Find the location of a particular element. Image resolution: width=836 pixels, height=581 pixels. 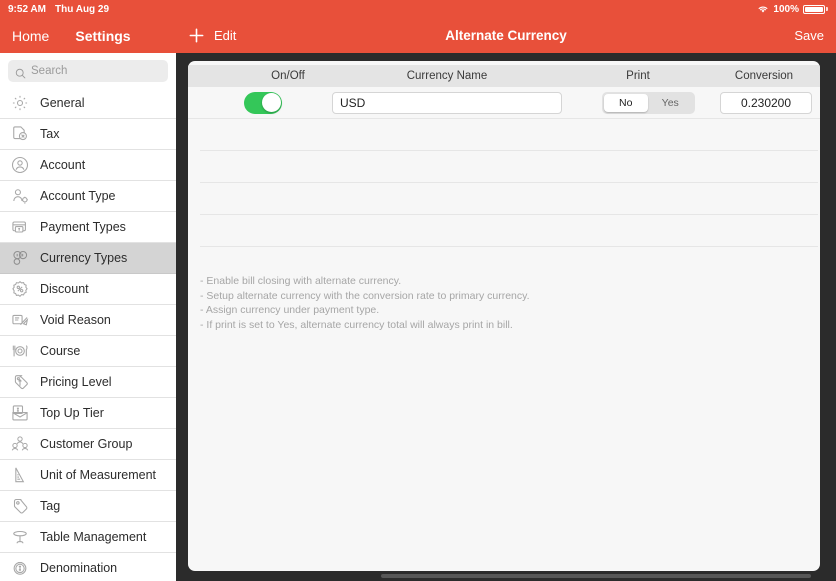

sidebar-item-denomination: Denomination is located at coordinates (88, 567).